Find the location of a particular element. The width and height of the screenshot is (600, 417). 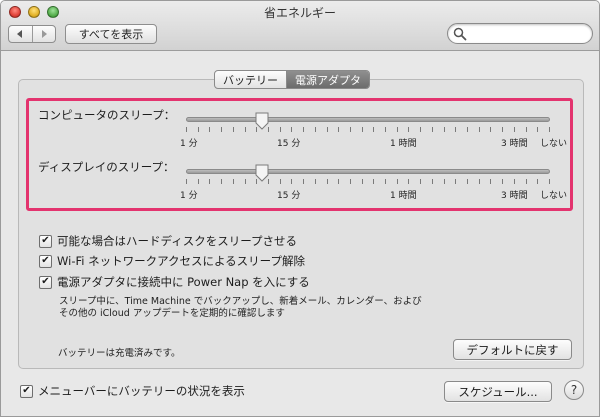

computer-sleep-label: コンピュータのスリープ： is located at coordinates (107, 115).